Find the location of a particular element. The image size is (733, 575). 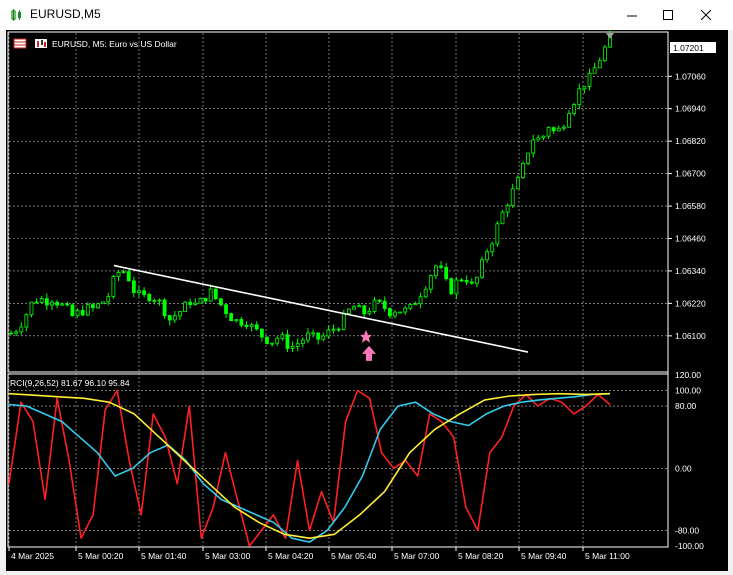

price-tick-label: 1.06460 is located at coordinates (690, 239).